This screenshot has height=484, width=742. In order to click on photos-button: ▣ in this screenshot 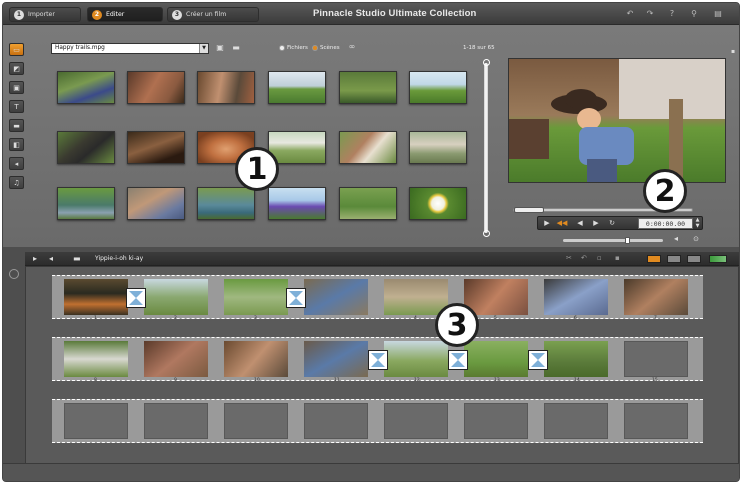, I will do `click(16, 87)`.